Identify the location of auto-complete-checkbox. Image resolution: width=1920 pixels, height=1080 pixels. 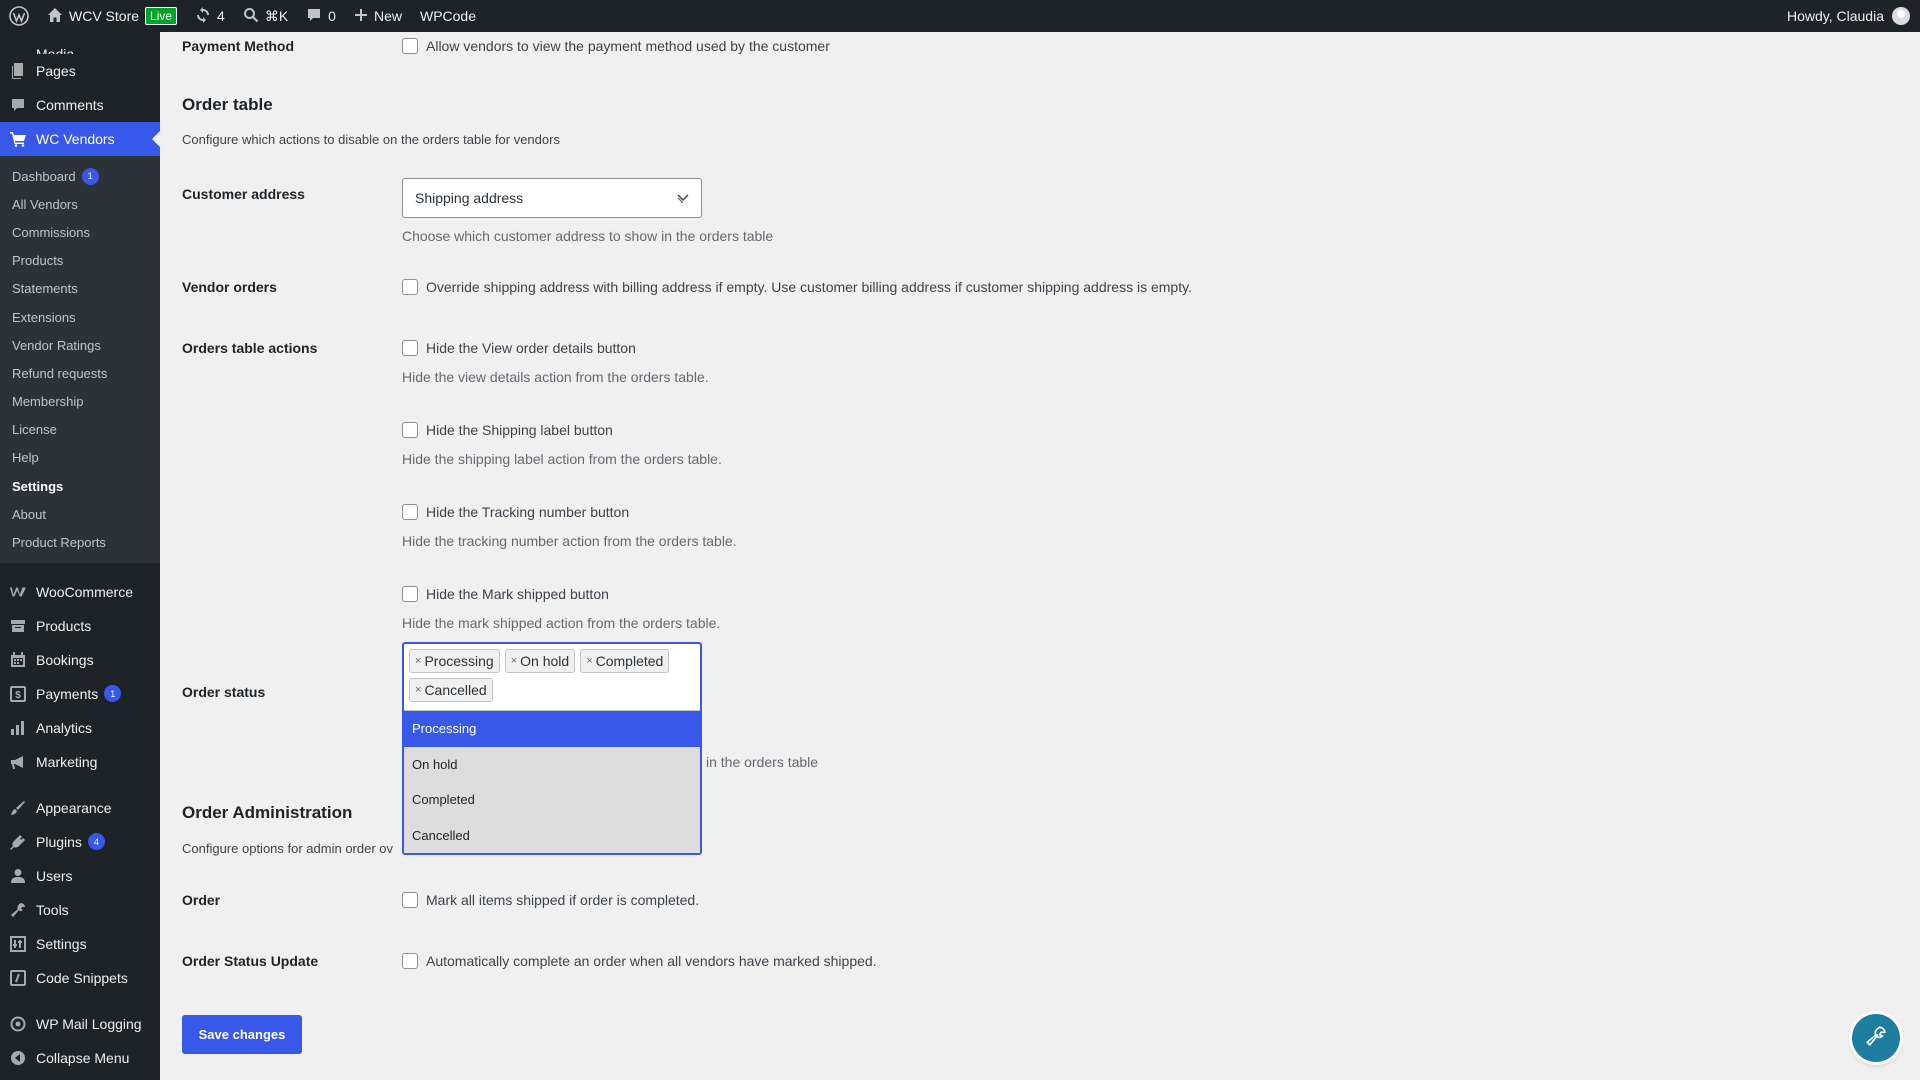
(410, 961).